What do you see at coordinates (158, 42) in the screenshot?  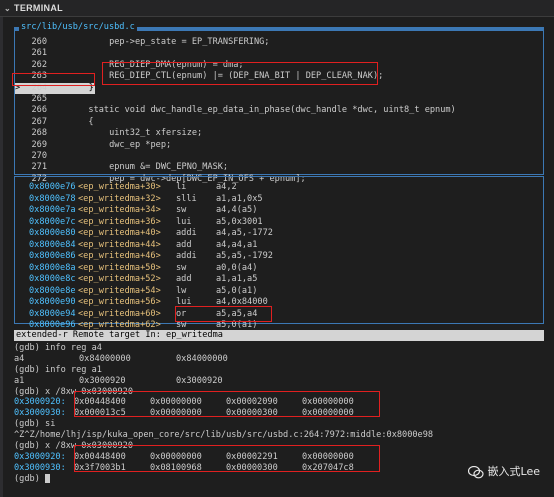 I see `source-code: pep->ep_state = EP_TRANSFERING;` at bounding box center [158, 42].